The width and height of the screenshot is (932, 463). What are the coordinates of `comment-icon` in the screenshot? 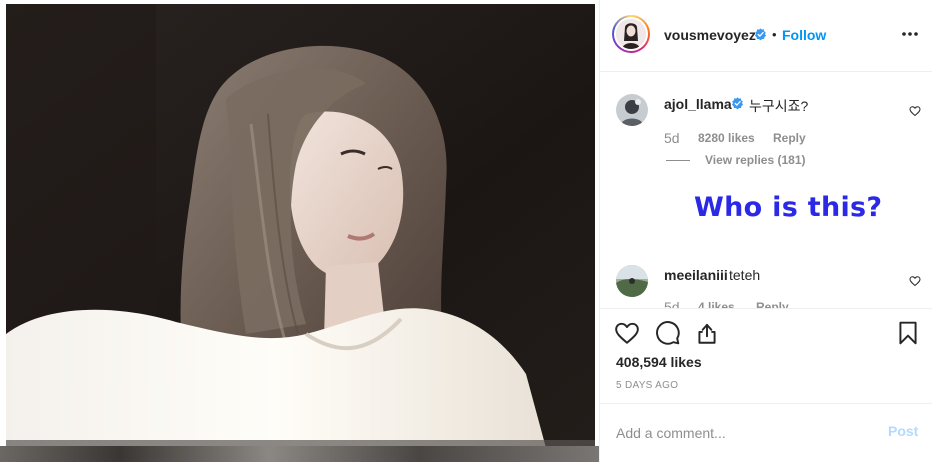 It's located at (668, 333).